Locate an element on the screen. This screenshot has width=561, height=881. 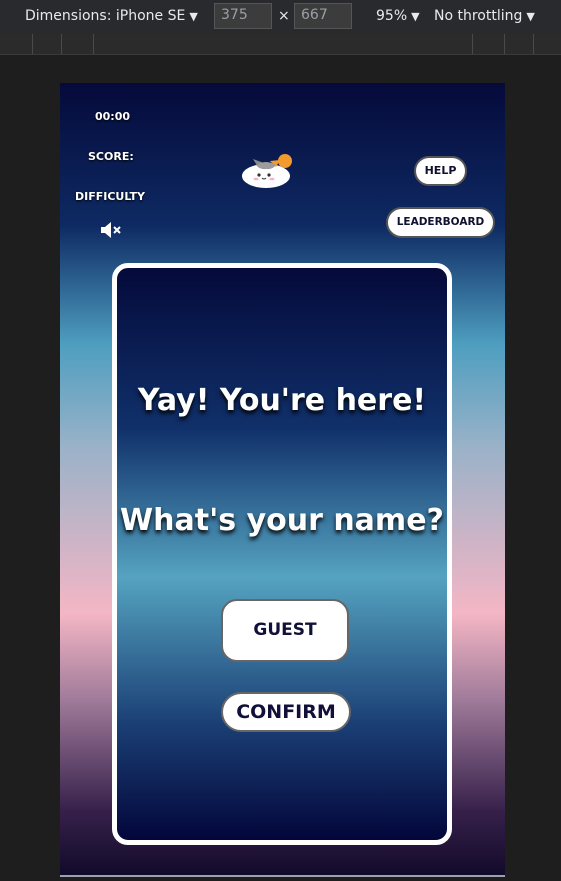
zoom-dropdown: 95% ▼ is located at coordinates (398, 16).